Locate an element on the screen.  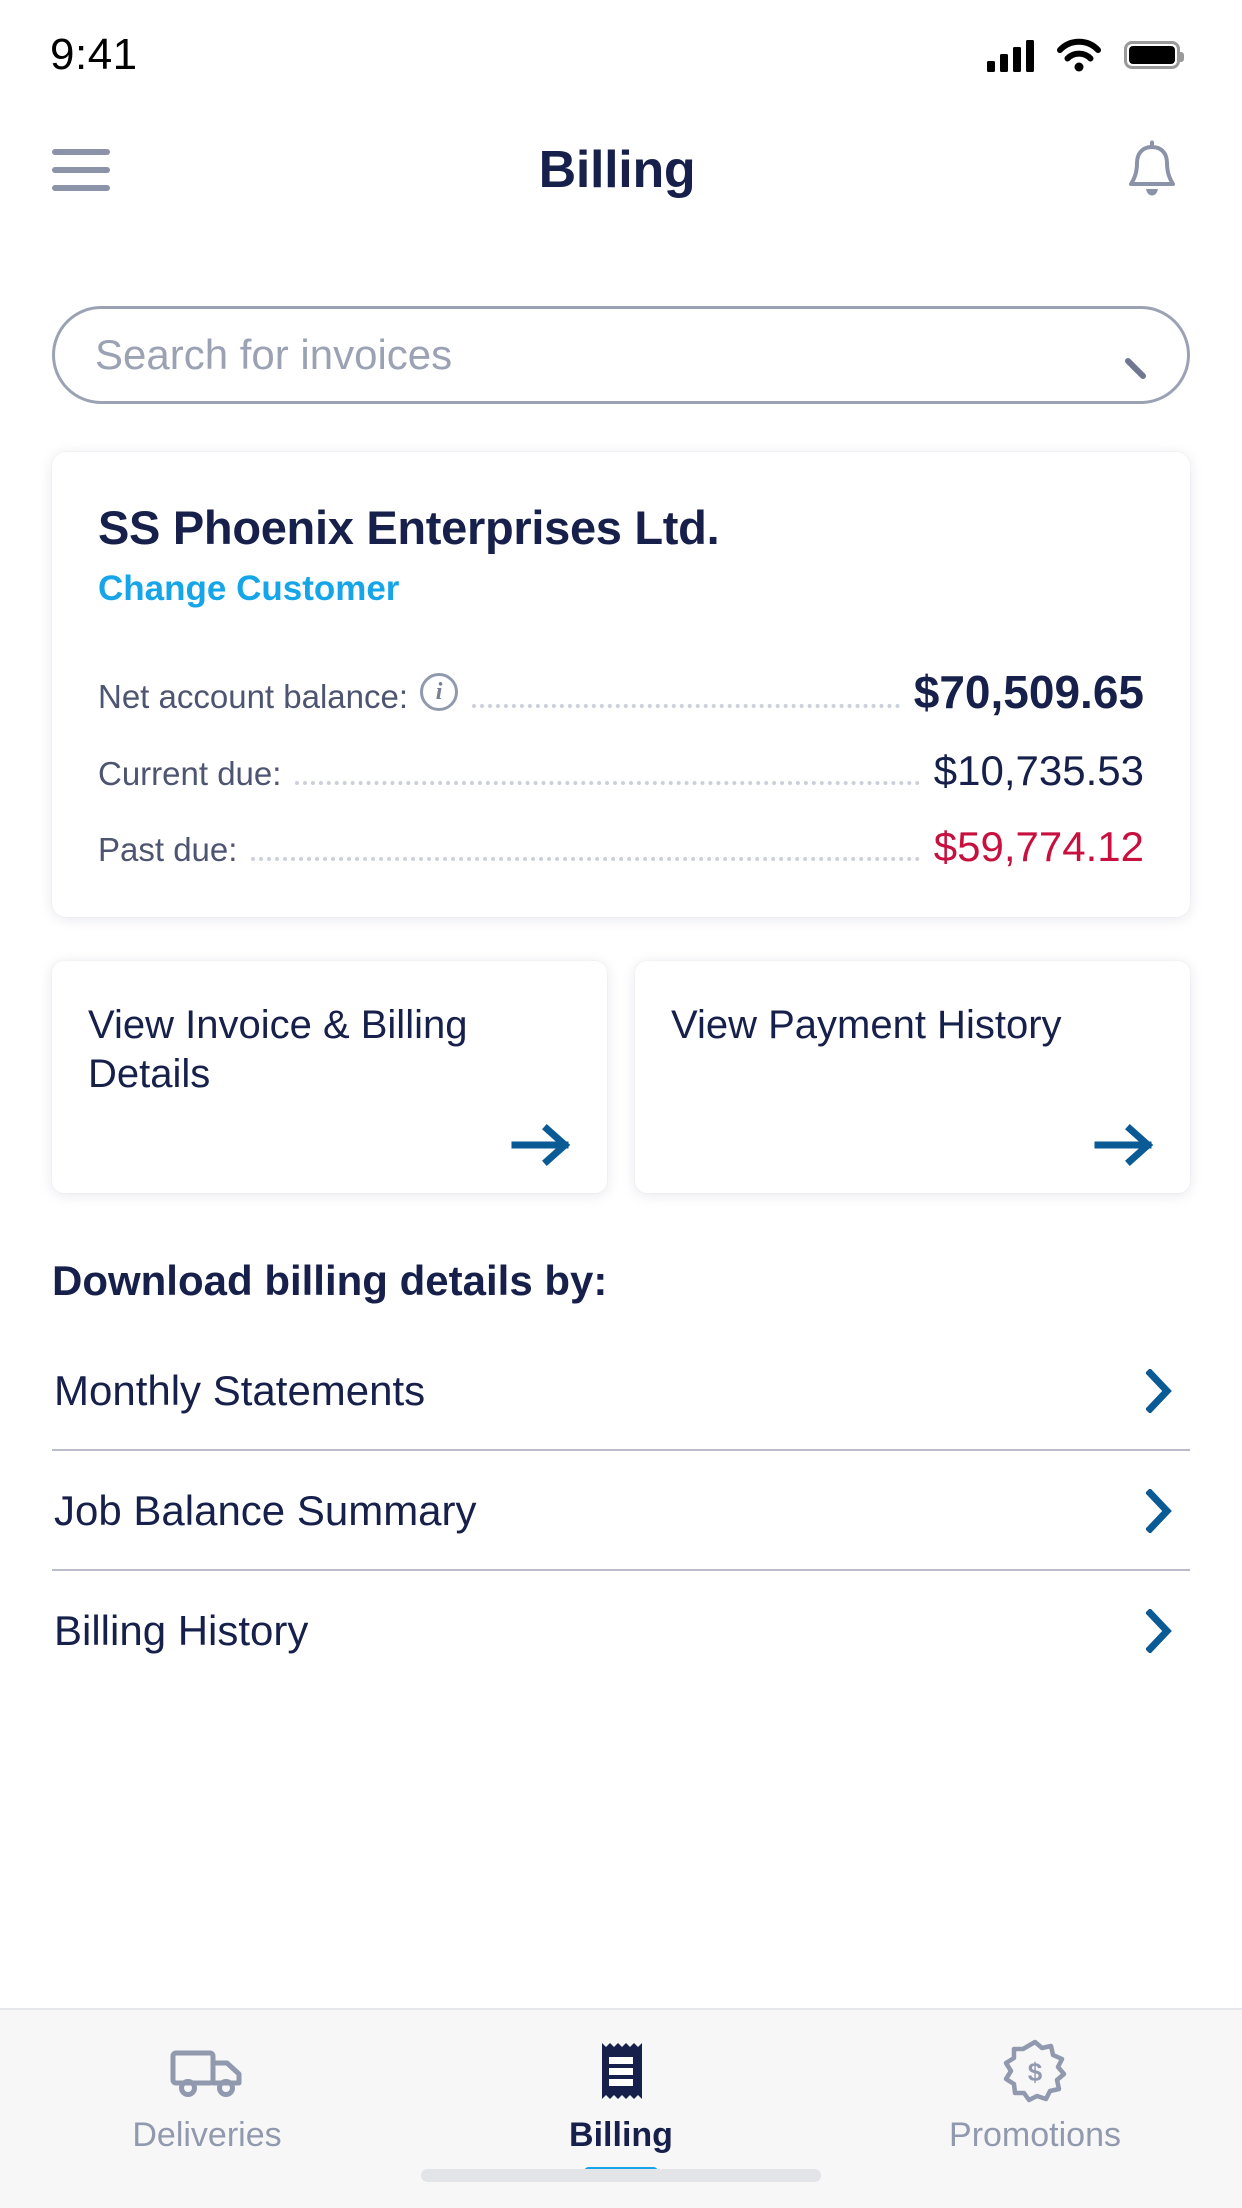
tab-promotions: $ Promotions is located at coordinates (1035, 2097).